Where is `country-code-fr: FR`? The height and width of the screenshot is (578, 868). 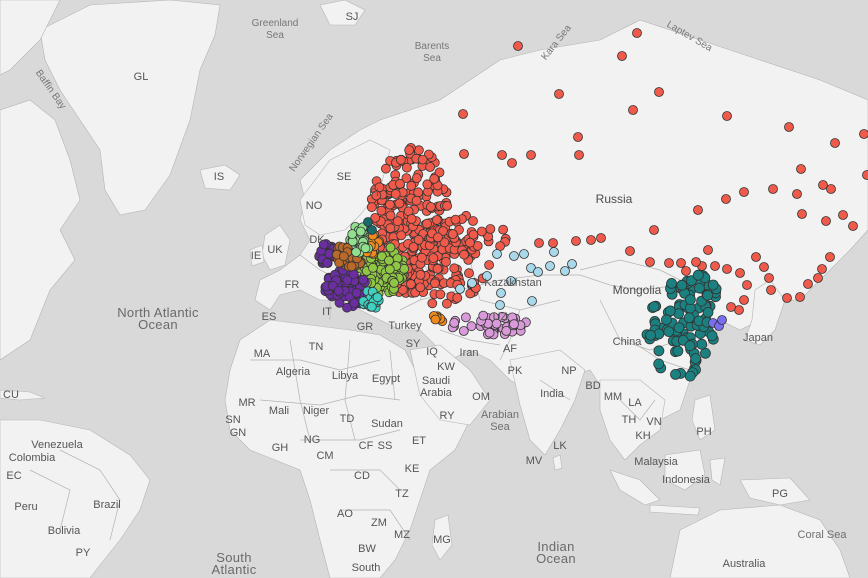 country-code-fr: FR is located at coordinates (292, 285).